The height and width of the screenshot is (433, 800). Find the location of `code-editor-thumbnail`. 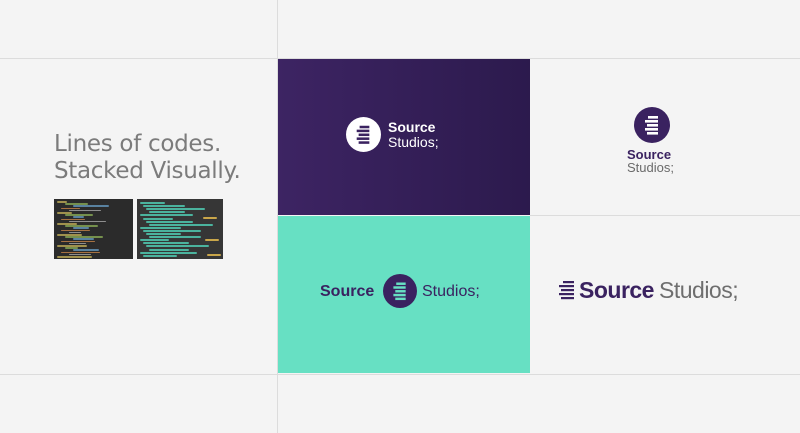

code-editor-thumbnail is located at coordinates (93, 229).